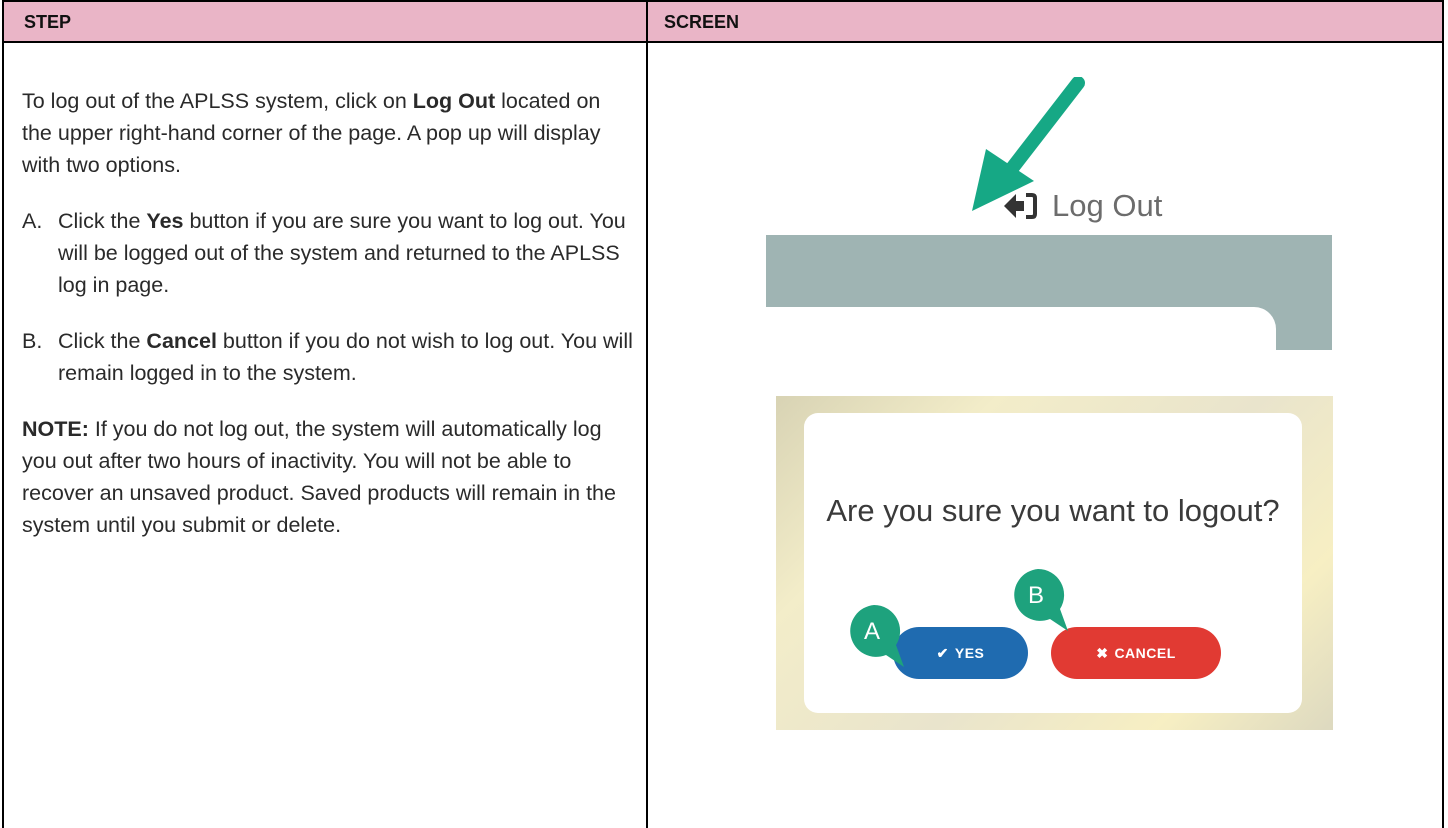 This screenshot has width=1448, height=828. I want to click on item-b-bold: Cancel, so click(181, 341).